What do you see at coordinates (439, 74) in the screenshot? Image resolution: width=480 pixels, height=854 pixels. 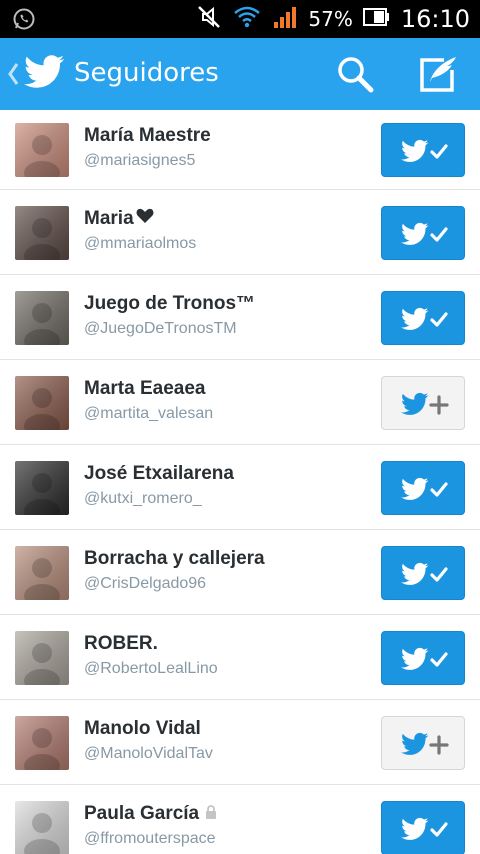 I see `compose-tweet-icon` at bounding box center [439, 74].